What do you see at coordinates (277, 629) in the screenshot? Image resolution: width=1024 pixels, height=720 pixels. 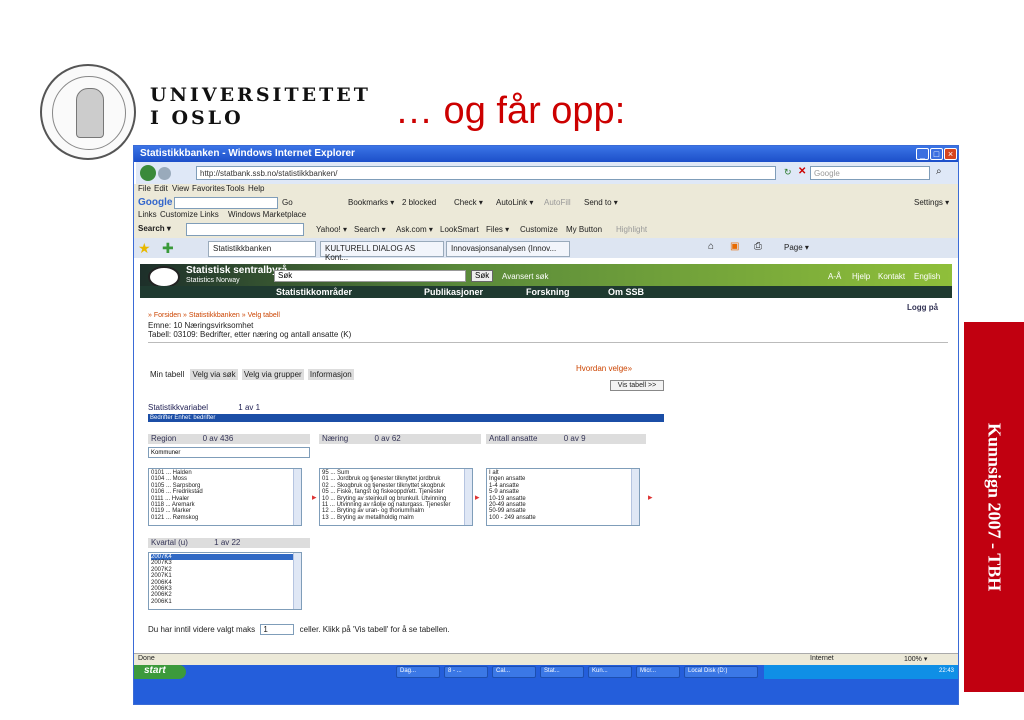 I see `max-cells-input: 1` at bounding box center [277, 629].